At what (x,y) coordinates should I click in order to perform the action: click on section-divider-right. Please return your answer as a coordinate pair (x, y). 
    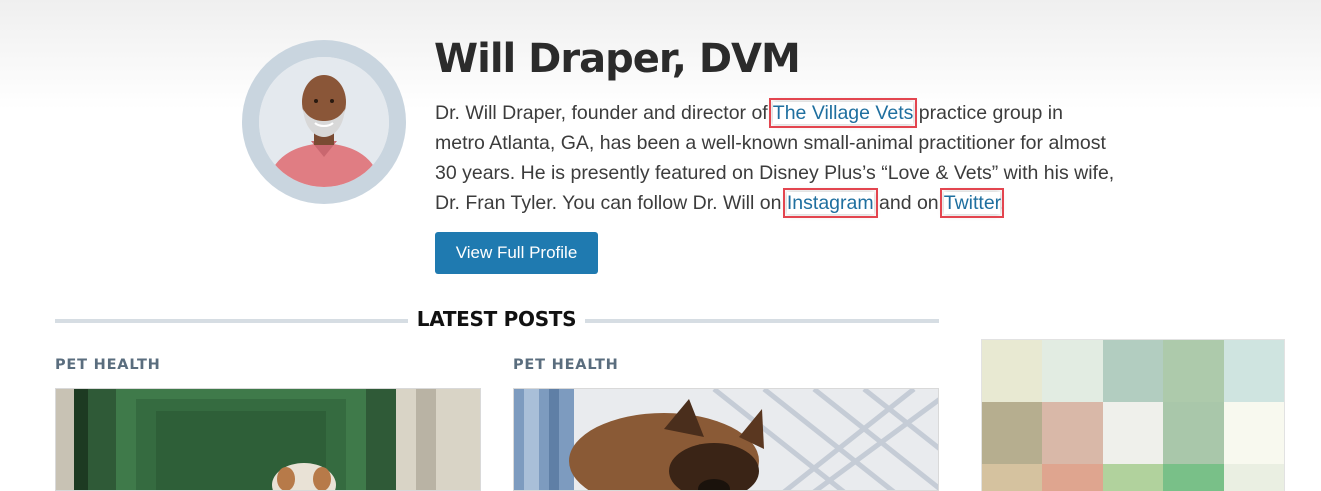
    Looking at the image, I should click on (762, 321).